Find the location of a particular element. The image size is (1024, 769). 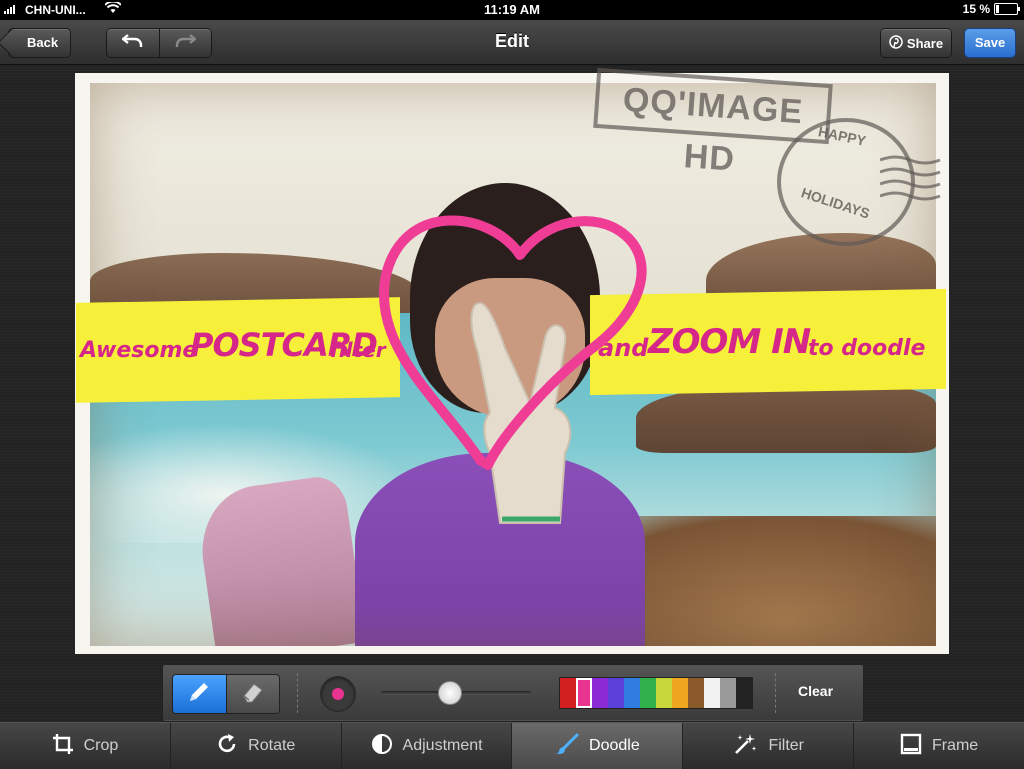

eraser-icon is located at coordinates (253, 694).